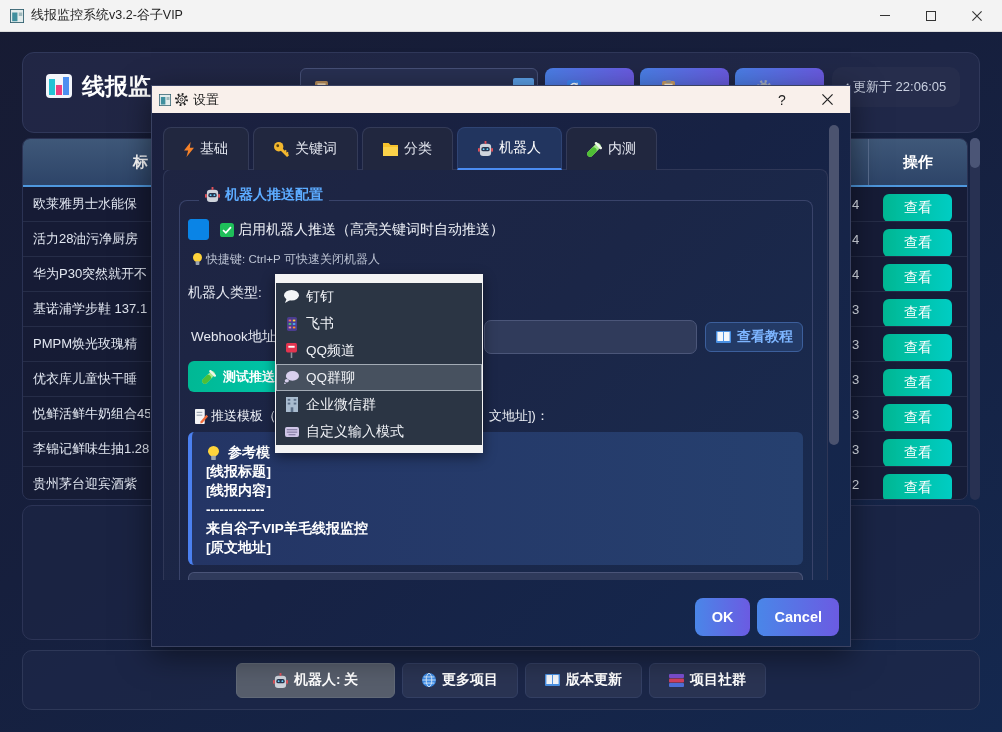 The width and height of the screenshot is (1002, 732). What do you see at coordinates (291, 296) in the screenshot?
I see `speech-bubble-icon` at bounding box center [291, 296].